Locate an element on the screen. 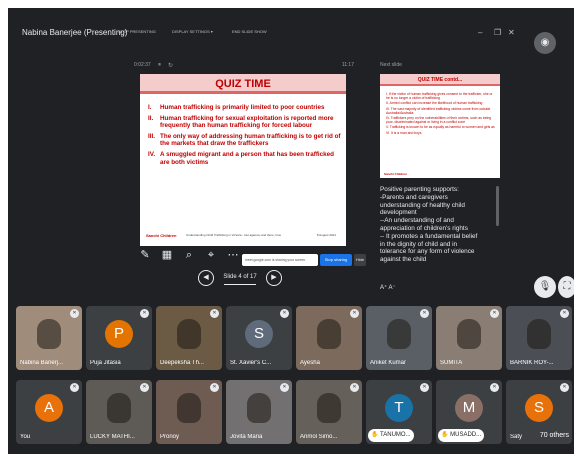 The image size is (581, 459). slide-title-bar: QUIZ TIME is located at coordinates (243, 84).